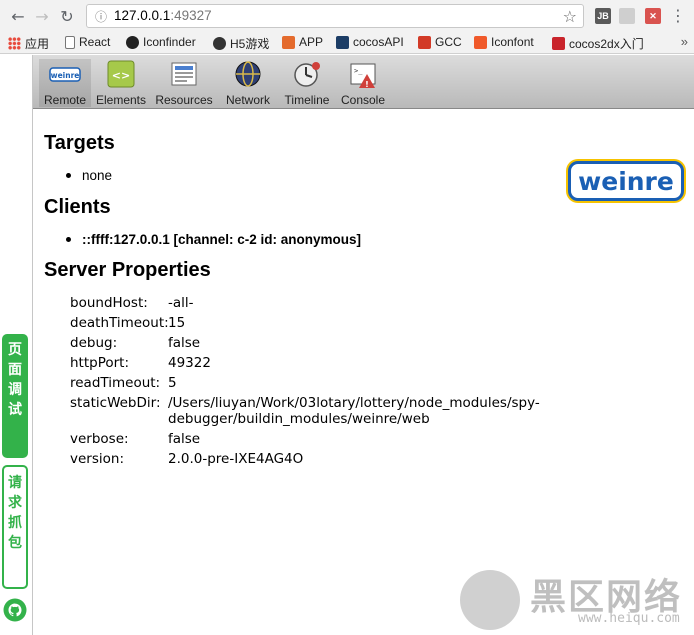  Describe the element at coordinates (378, 42) in the screenshot. I see `bookmark-label: cocosAPI` at that location.